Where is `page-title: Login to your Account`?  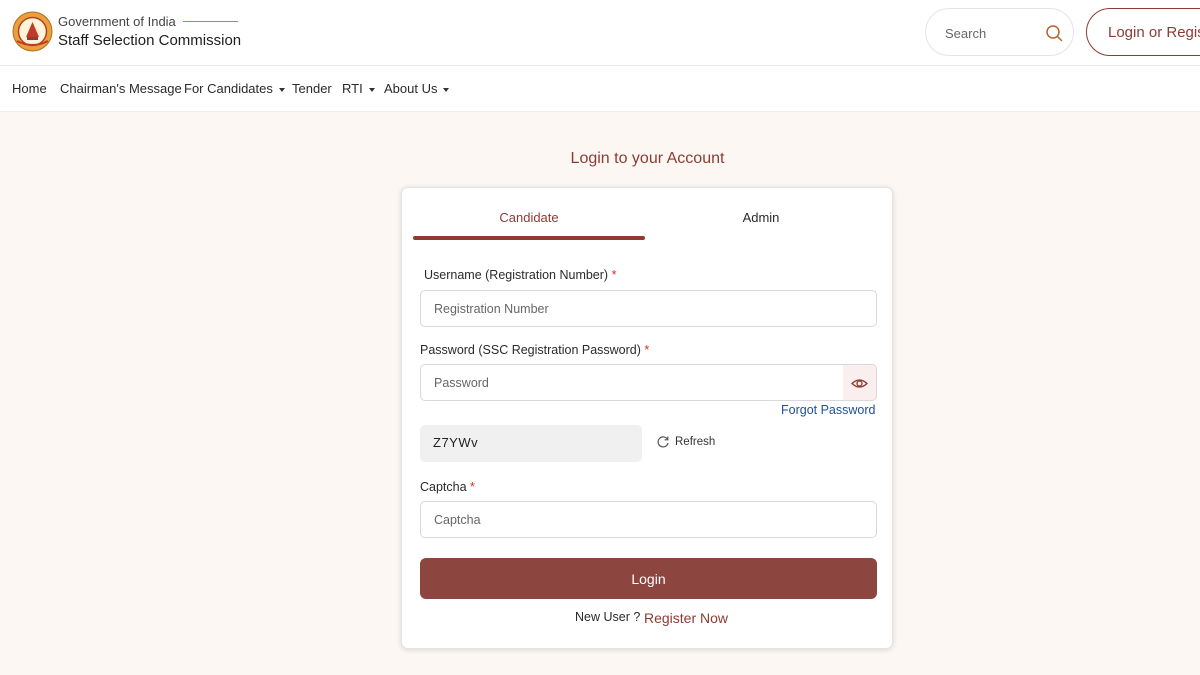
page-title: Login to your Account is located at coordinates (647, 158).